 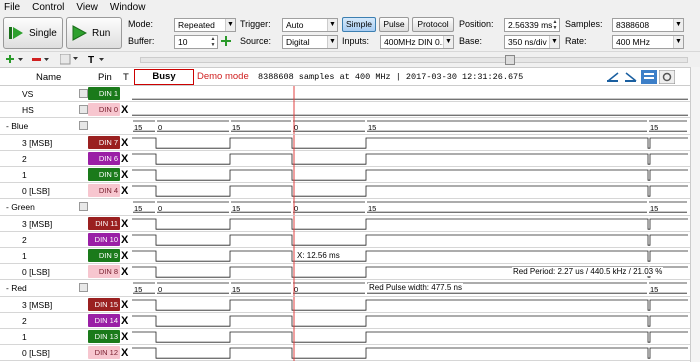 What do you see at coordinates (394, 24) in the screenshot?
I see `pulse-trigger-button: Pulse` at bounding box center [394, 24].